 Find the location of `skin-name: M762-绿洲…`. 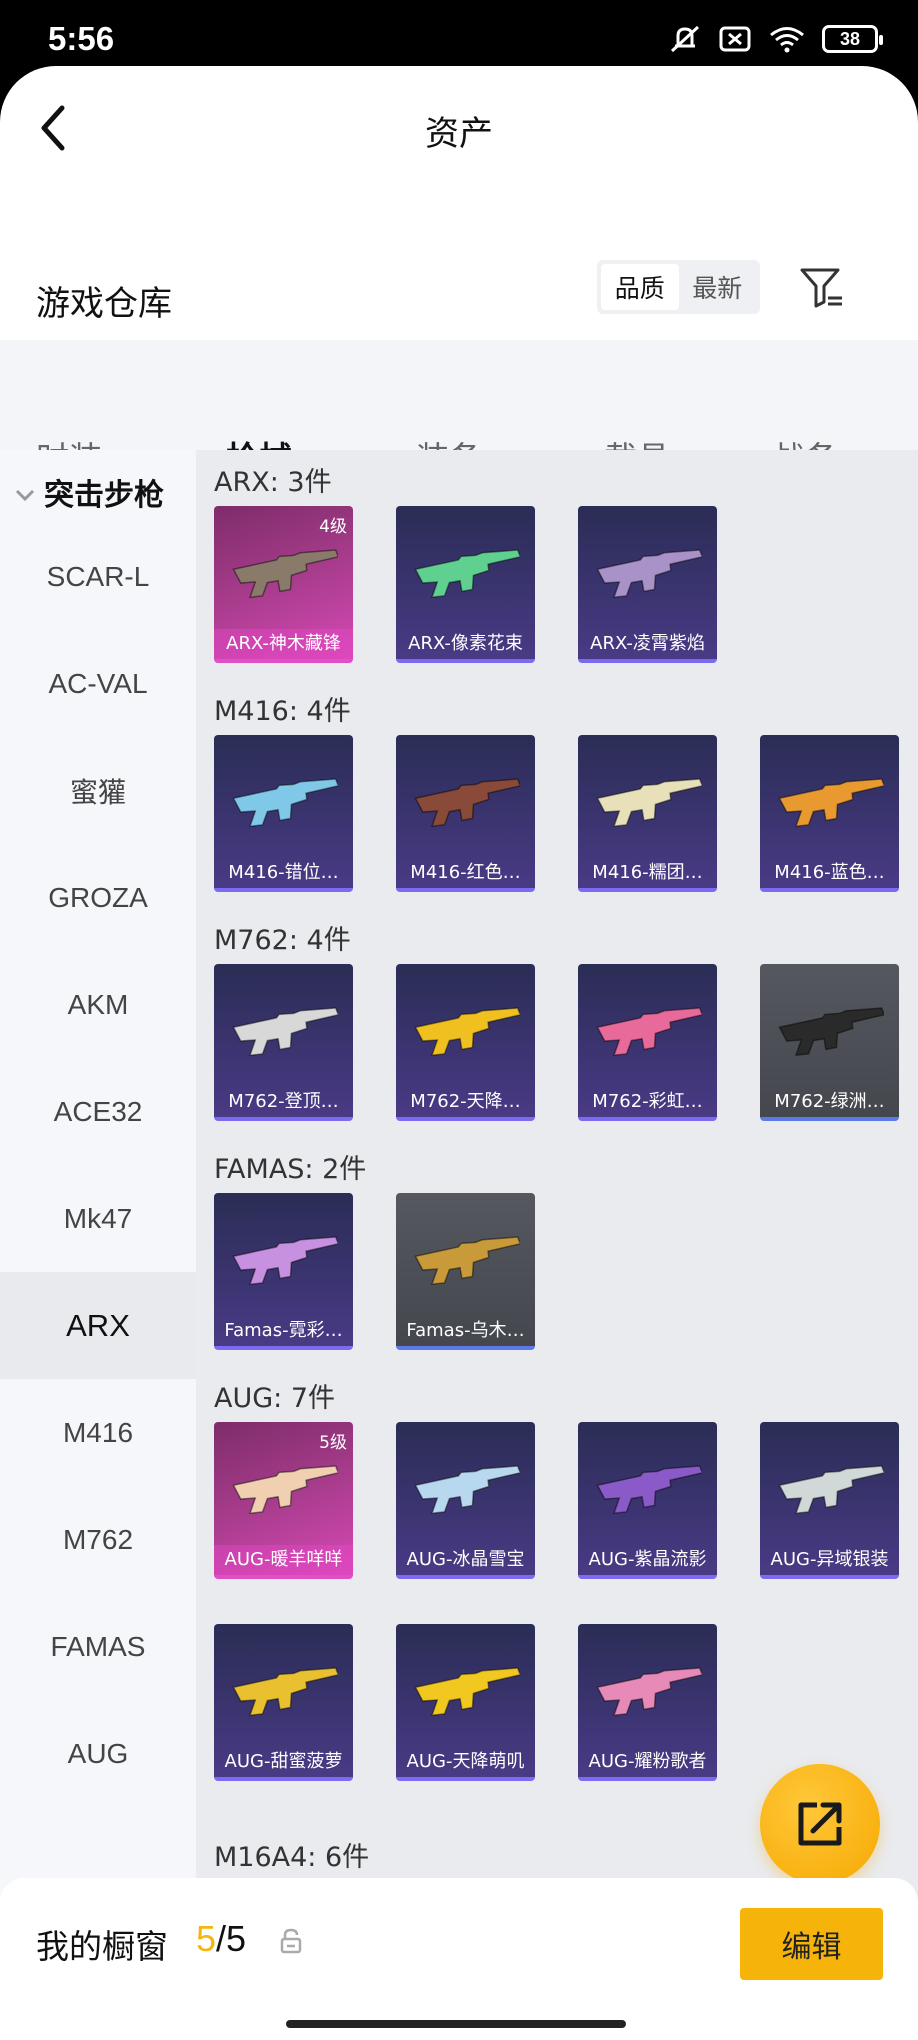

skin-name: M762-绿洲… is located at coordinates (829, 1101).